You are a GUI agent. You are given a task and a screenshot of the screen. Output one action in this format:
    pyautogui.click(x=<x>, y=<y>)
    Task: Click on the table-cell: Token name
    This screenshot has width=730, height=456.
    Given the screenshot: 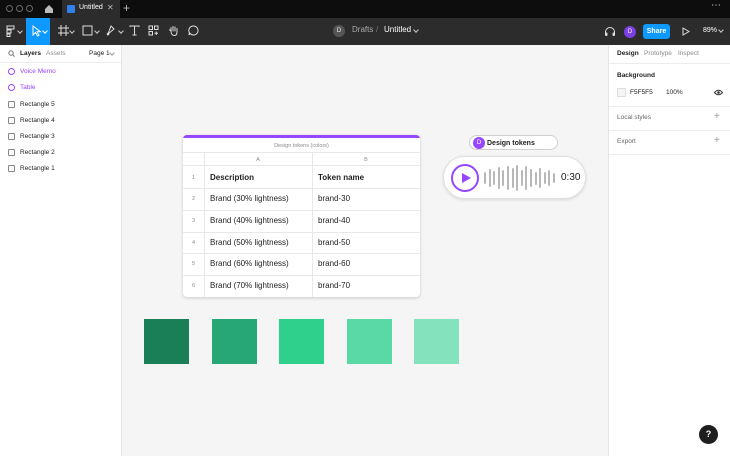 What is the action you would take?
    pyautogui.click(x=341, y=177)
    